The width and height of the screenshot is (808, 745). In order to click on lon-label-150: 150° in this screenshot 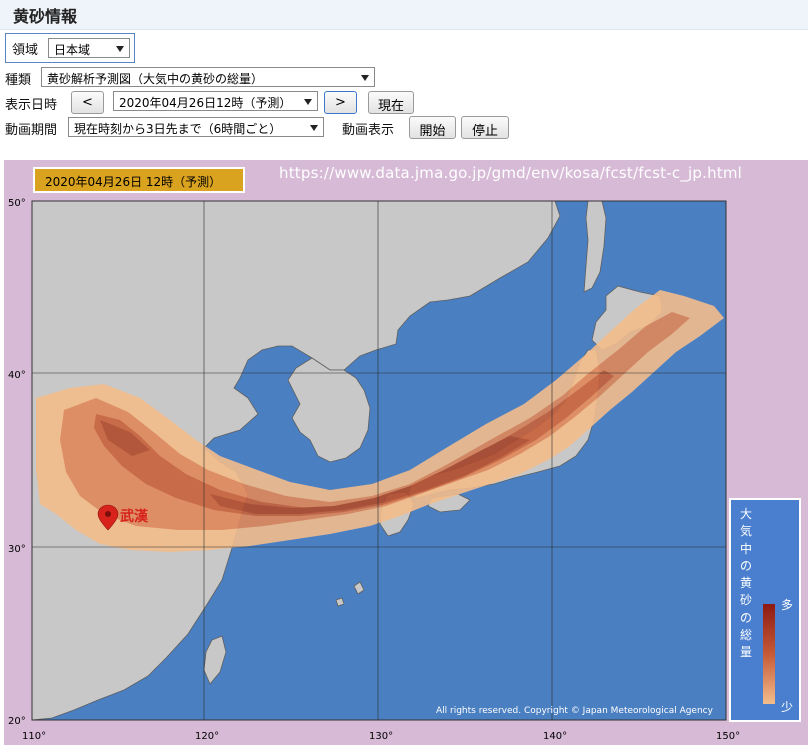, I will do `click(728, 736)`.